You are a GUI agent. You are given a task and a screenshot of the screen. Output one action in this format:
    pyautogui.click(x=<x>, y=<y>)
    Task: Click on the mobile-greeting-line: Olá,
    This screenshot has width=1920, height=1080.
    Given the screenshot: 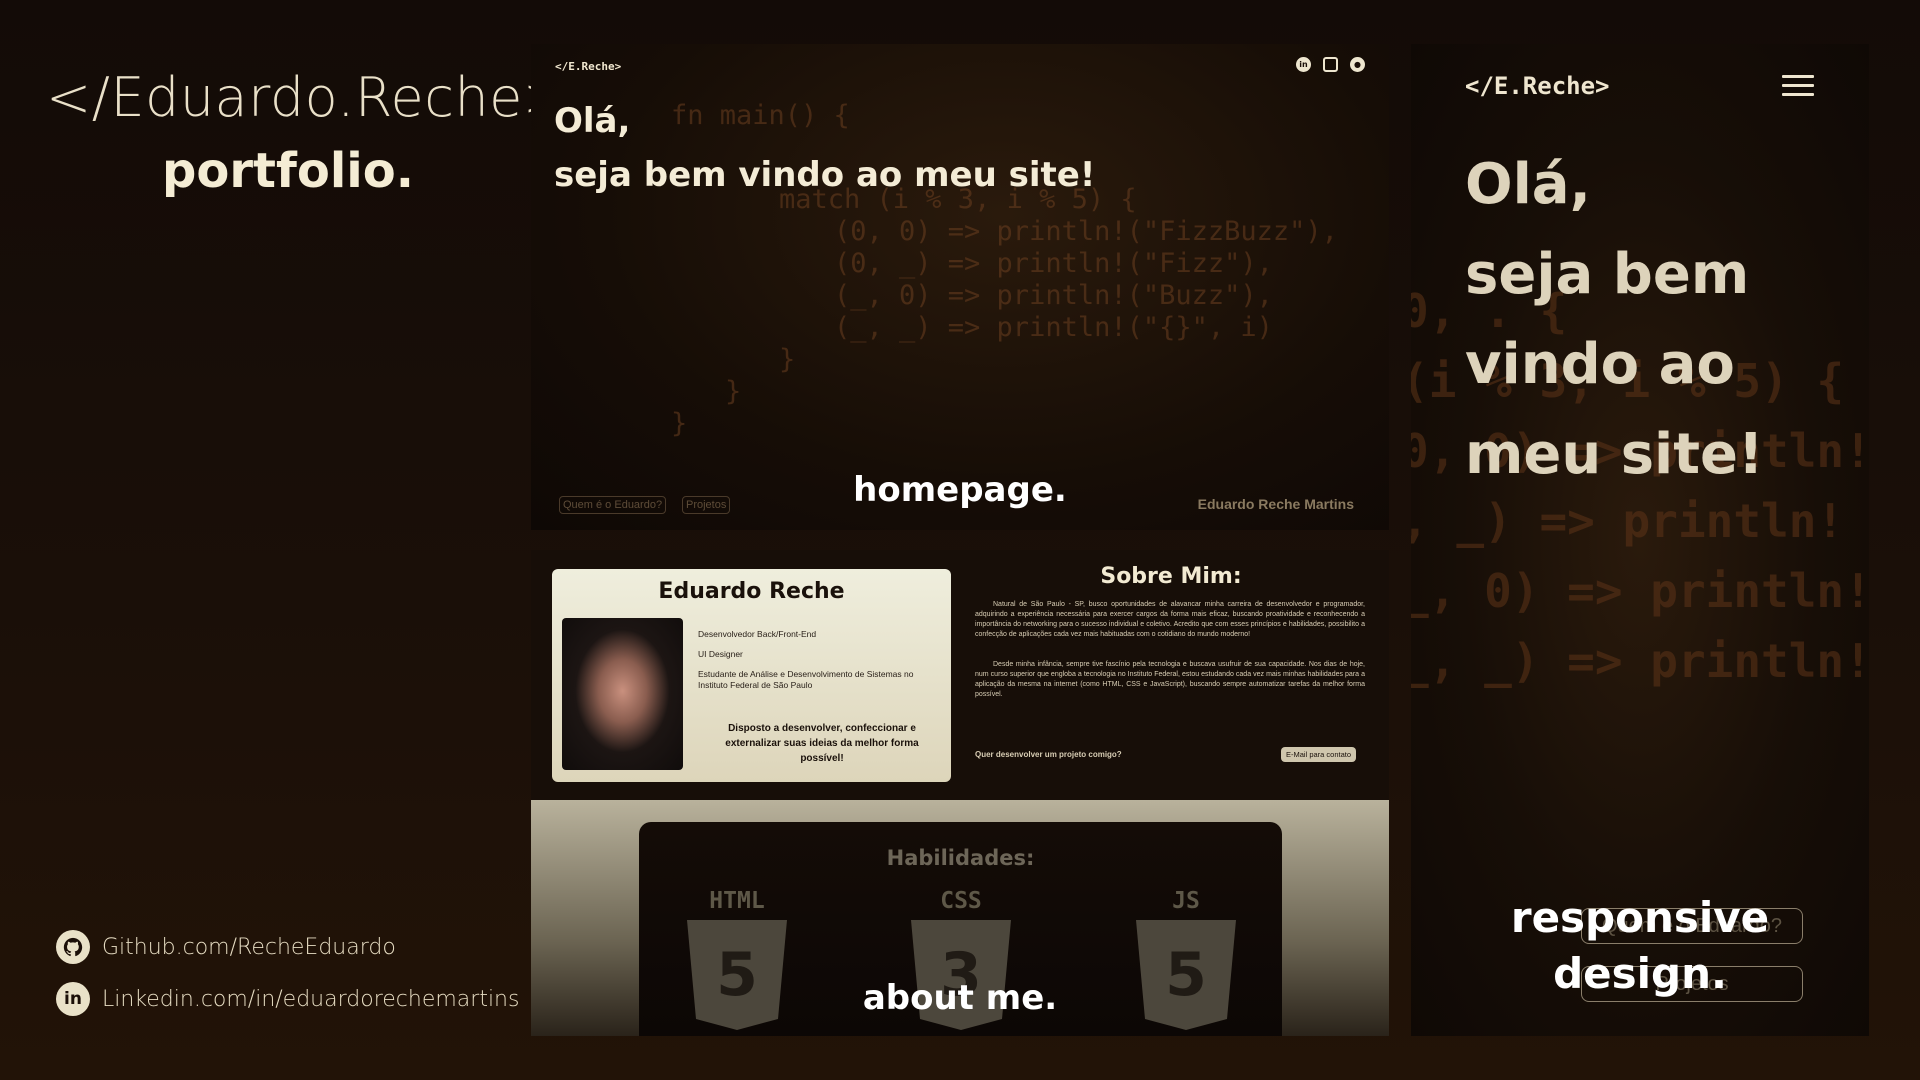 What is the action you would take?
    pyautogui.click(x=1528, y=184)
    